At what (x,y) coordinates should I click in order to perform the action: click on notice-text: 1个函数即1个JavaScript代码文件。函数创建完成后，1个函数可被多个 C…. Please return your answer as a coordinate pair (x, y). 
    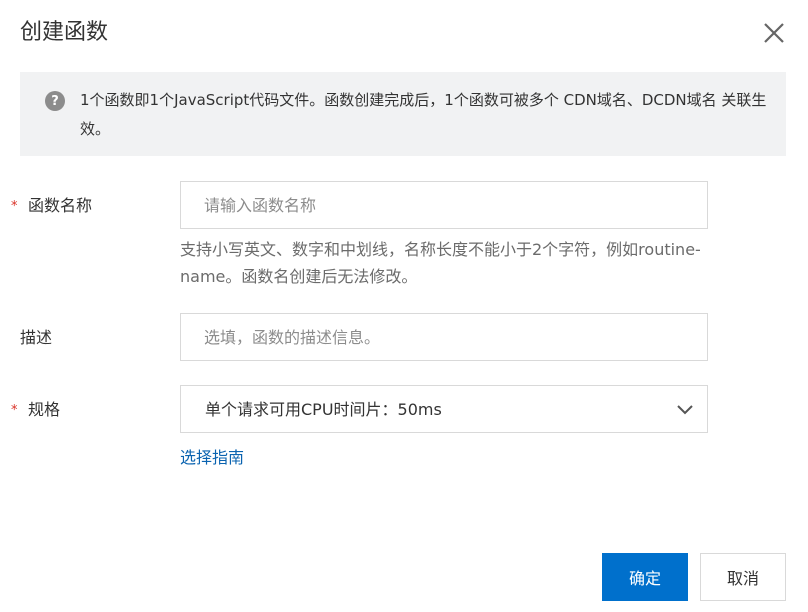
    Looking at the image, I should click on (423, 114).